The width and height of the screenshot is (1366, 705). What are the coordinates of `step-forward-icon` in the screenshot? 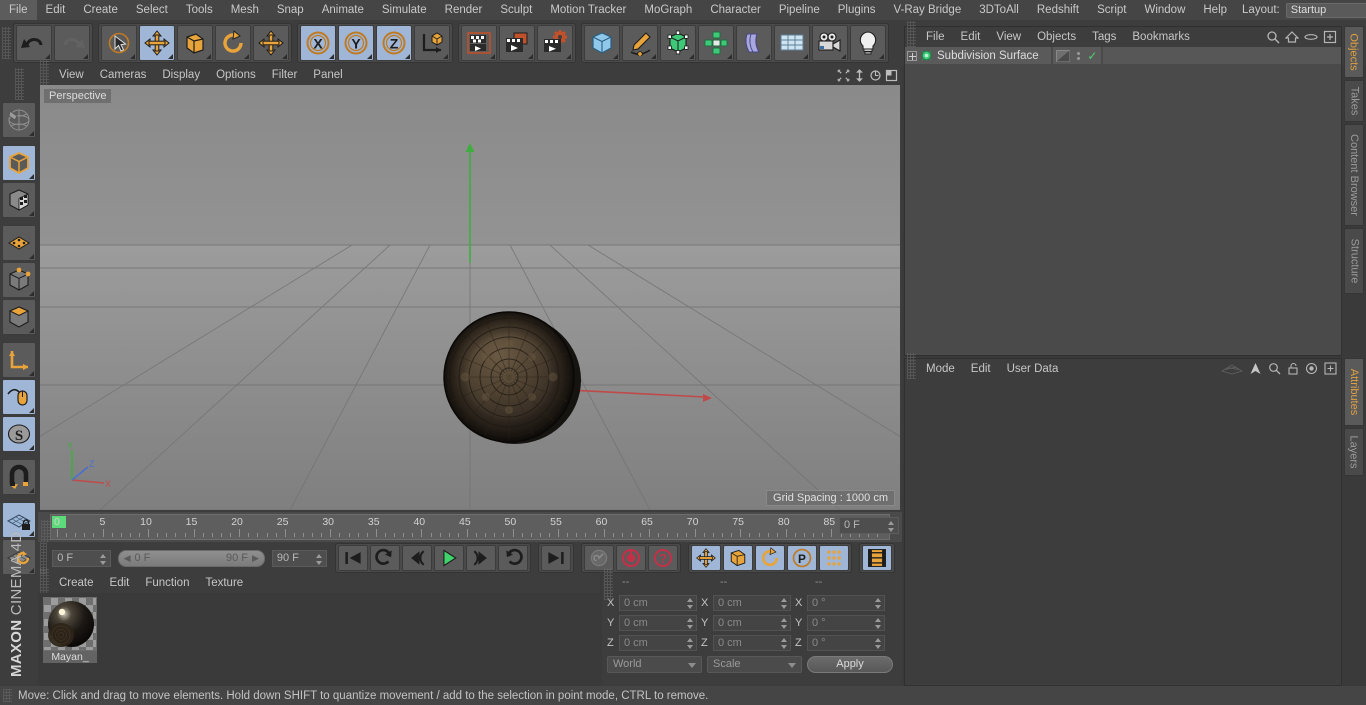 It's located at (481, 558).